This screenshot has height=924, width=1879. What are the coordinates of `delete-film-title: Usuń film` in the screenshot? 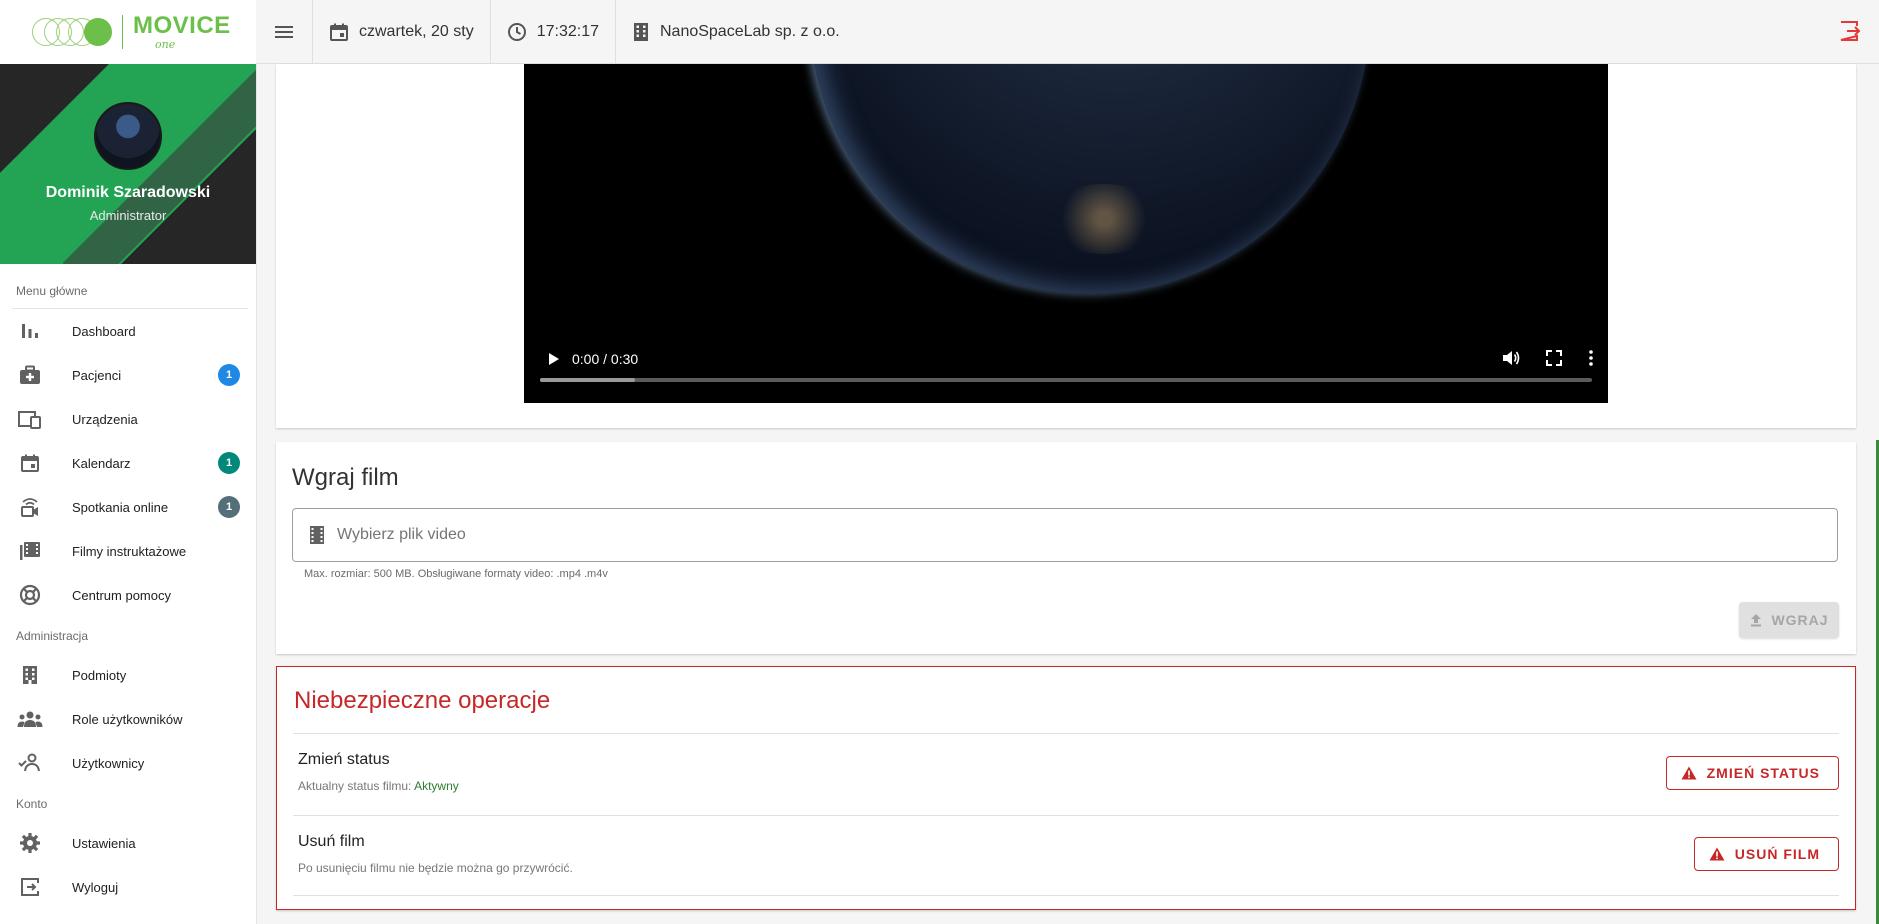 It's located at (331, 841).